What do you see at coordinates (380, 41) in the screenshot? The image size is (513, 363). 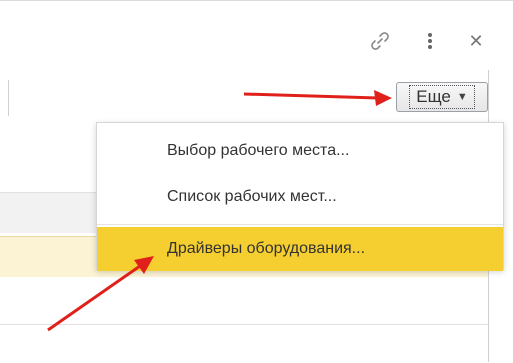 I see `link-icon` at bounding box center [380, 41].